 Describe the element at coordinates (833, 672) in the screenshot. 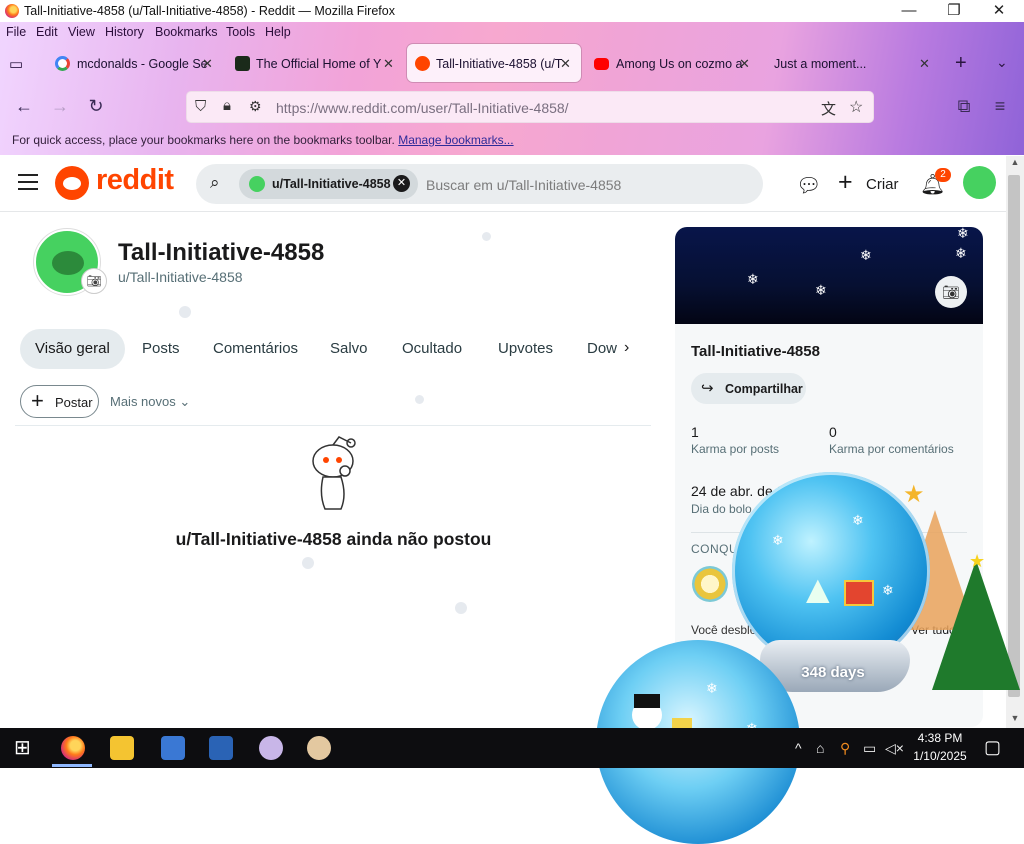

I see `days-counter: 348 days` at that location.